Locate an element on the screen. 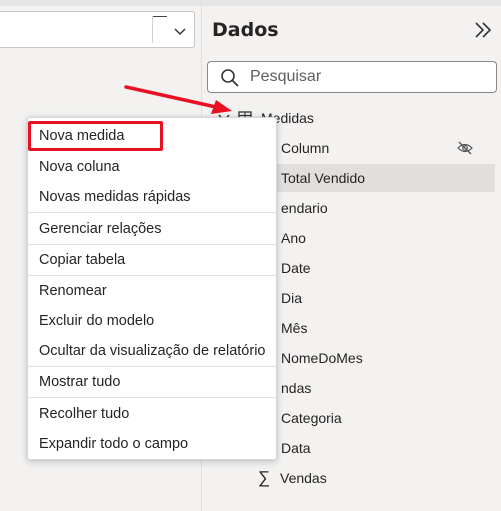 Image resolution: width=501 pixels, height=511 pixels. field-label: Data is located at coordinates (296, 448).